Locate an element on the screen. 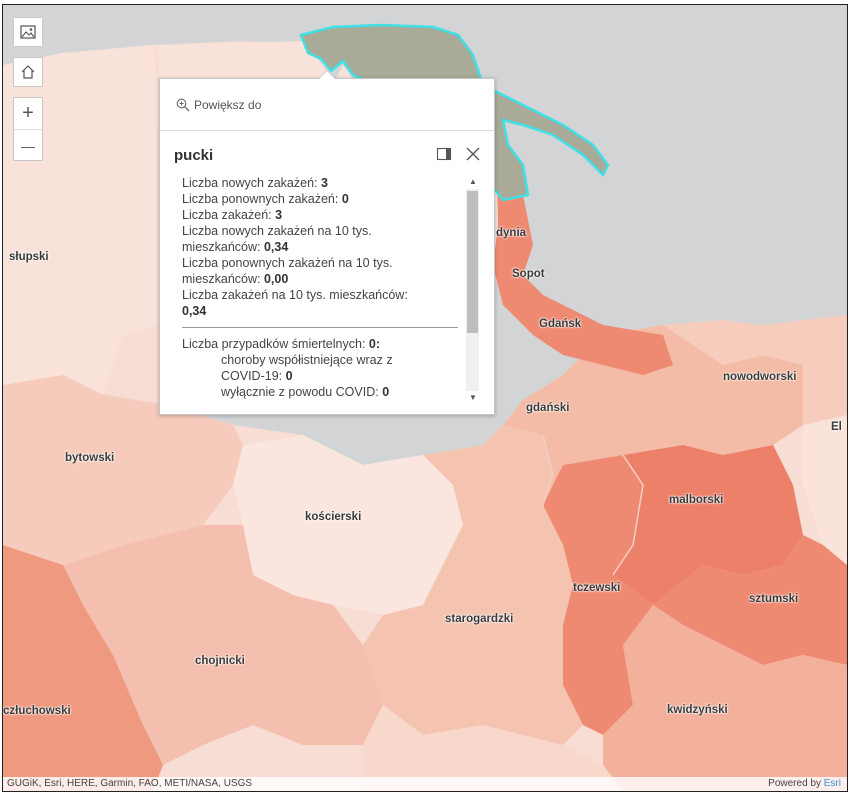 The image size is (852, 793). zoom-controls: + — is located at coordinates (28, 129).